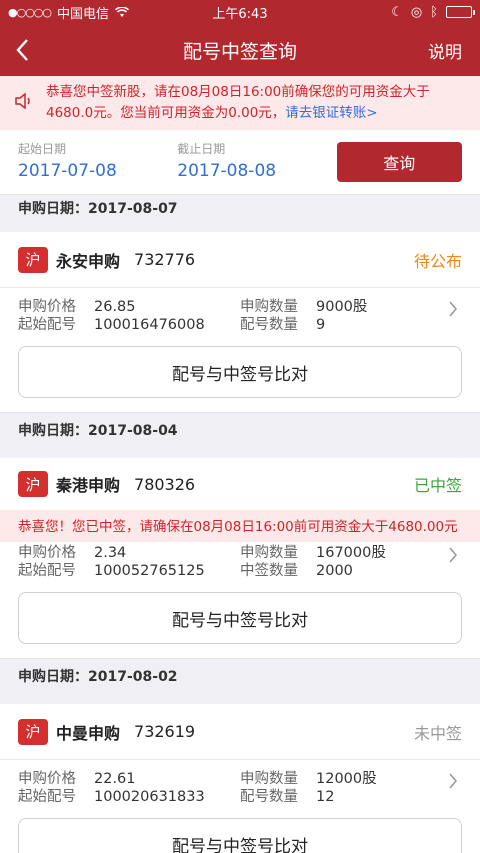 This screenshot has height=853, width=480. I want to click on lock-rotation-icon: ◎, so click(416, 12).